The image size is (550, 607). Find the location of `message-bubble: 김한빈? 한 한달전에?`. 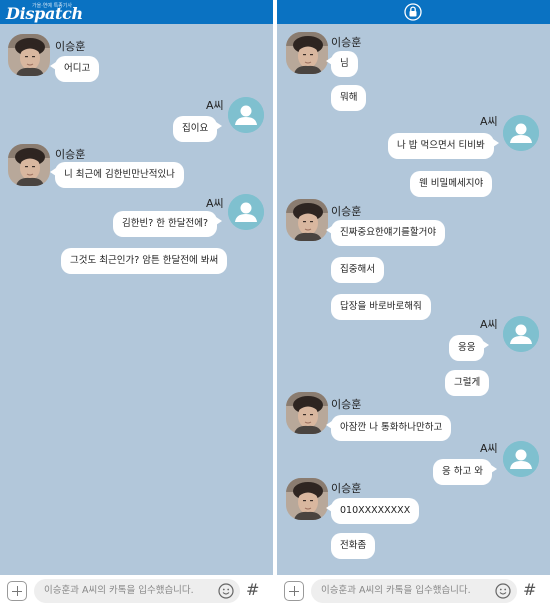

message-bubble: 김한빈? 한 한달전에? is located at coordinates (168, 224).